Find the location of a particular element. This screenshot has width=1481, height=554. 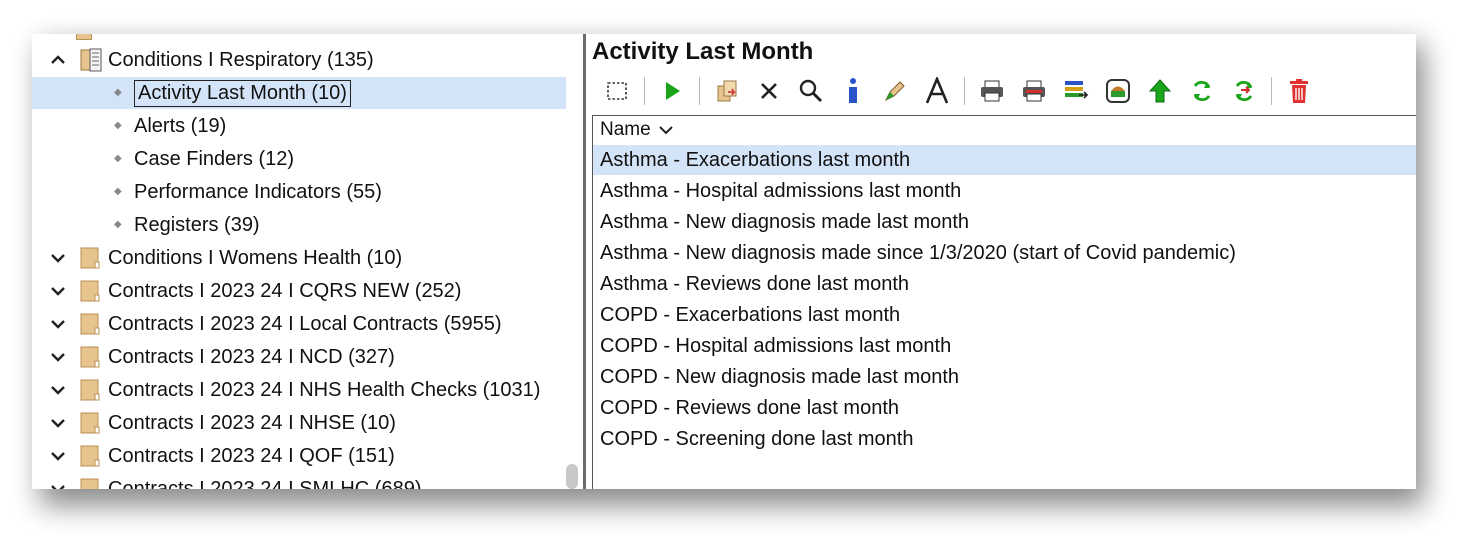

tree-item-label: Case Finders (12) is located at coordinates (214, 158).